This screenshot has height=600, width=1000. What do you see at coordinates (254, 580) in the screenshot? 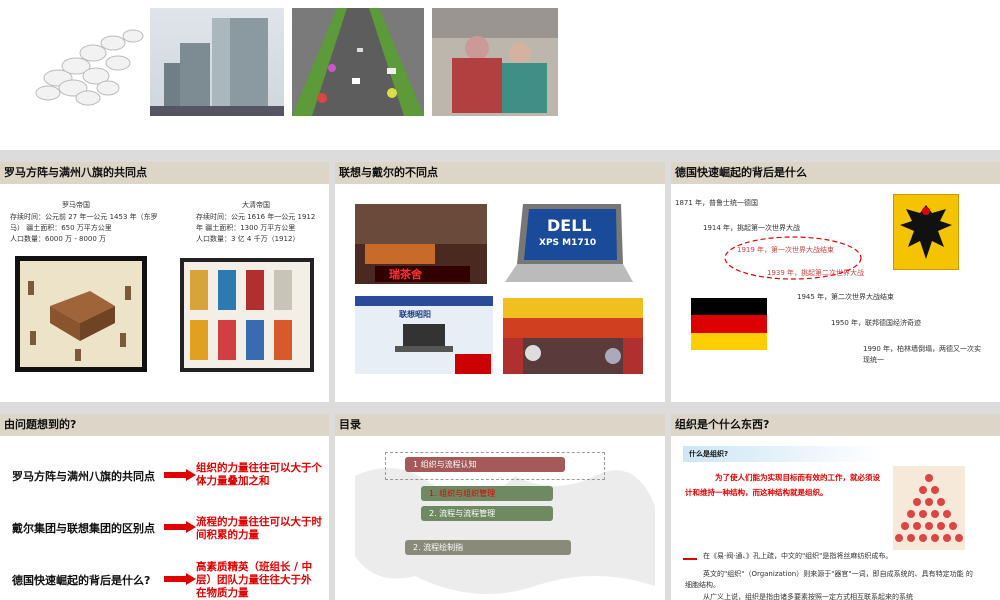
I see `answer-3: 高素质精英（班组长 / 中层）团队力量往往大于外在物质力量` at bounding box center [254, 580].